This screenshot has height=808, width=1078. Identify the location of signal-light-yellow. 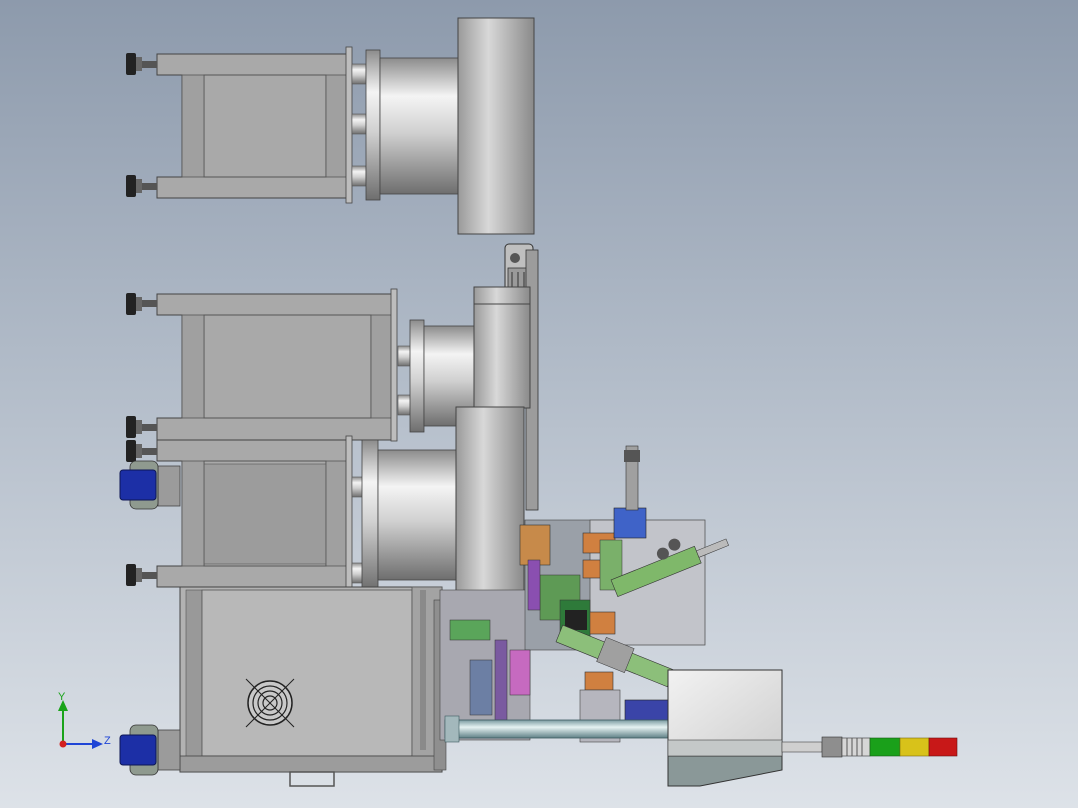
(914, 747).